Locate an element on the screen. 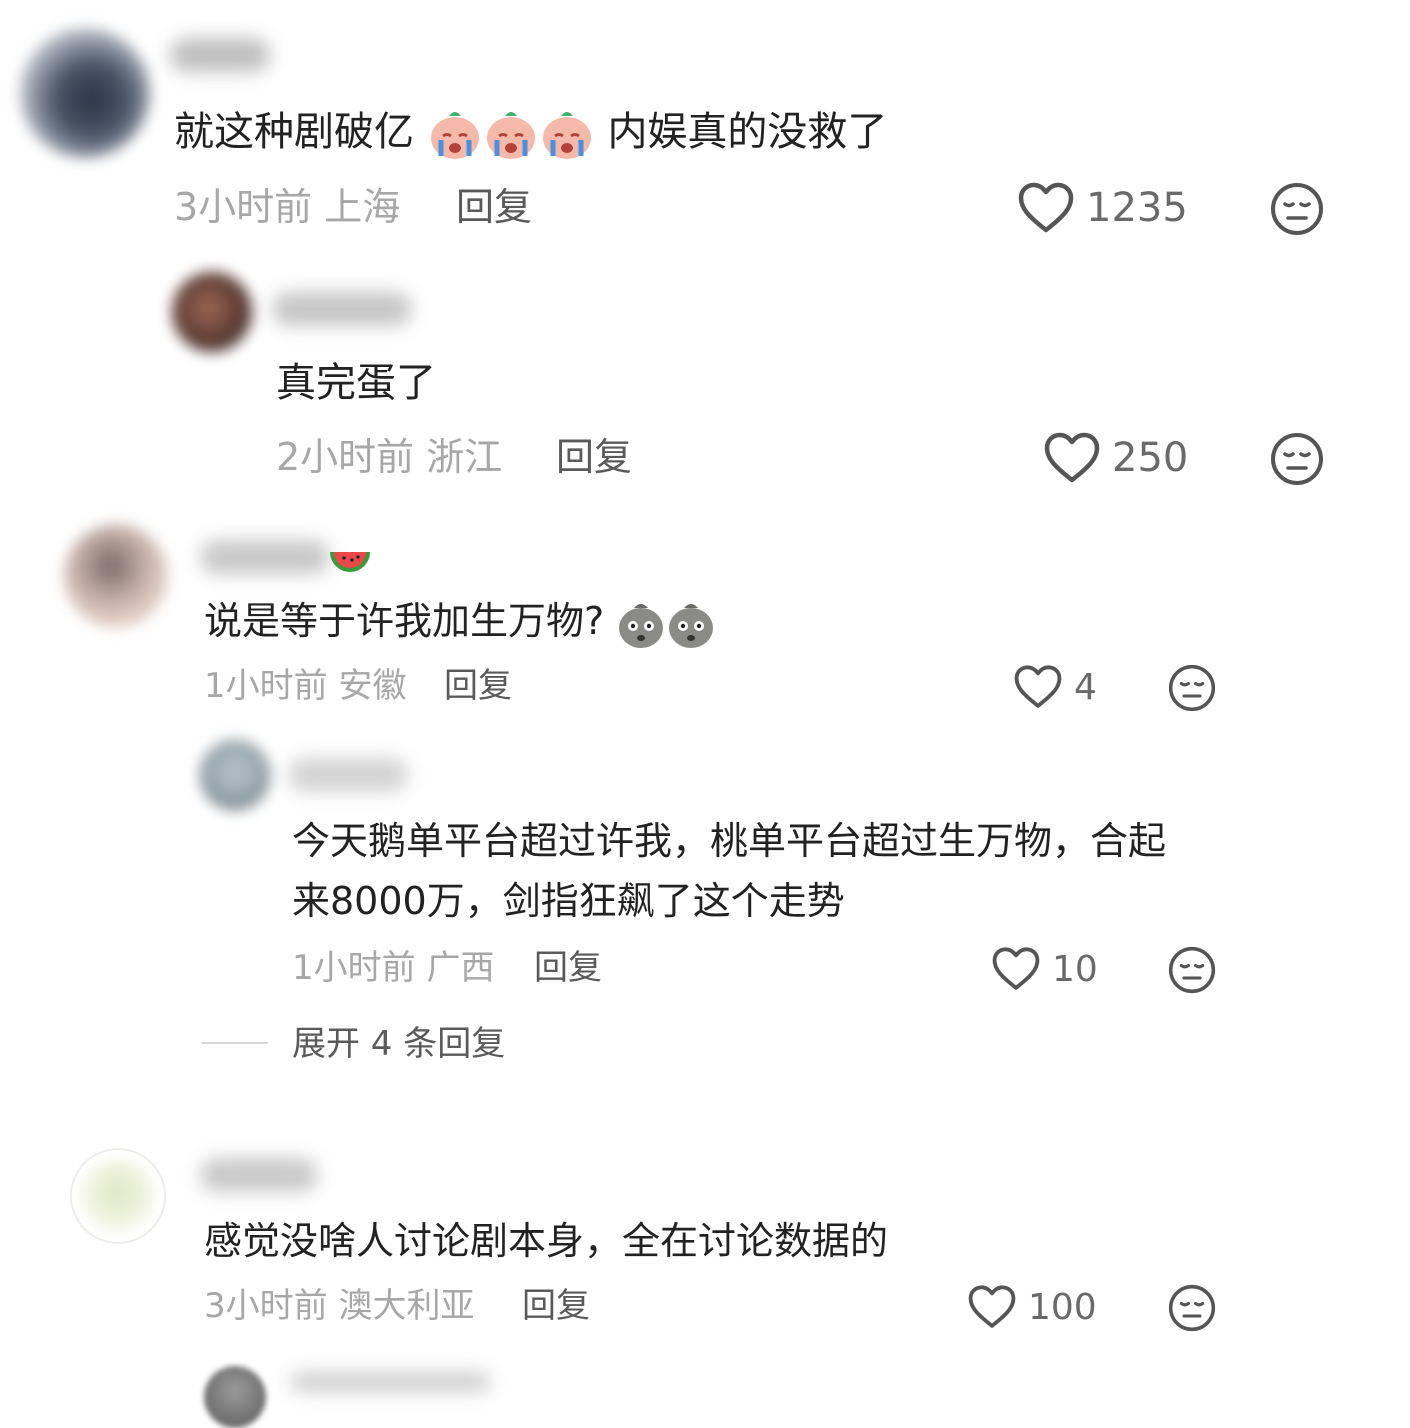 This screenshot has height=1428, width=1410. location: 浙江 is located at coordinates (464, 457).